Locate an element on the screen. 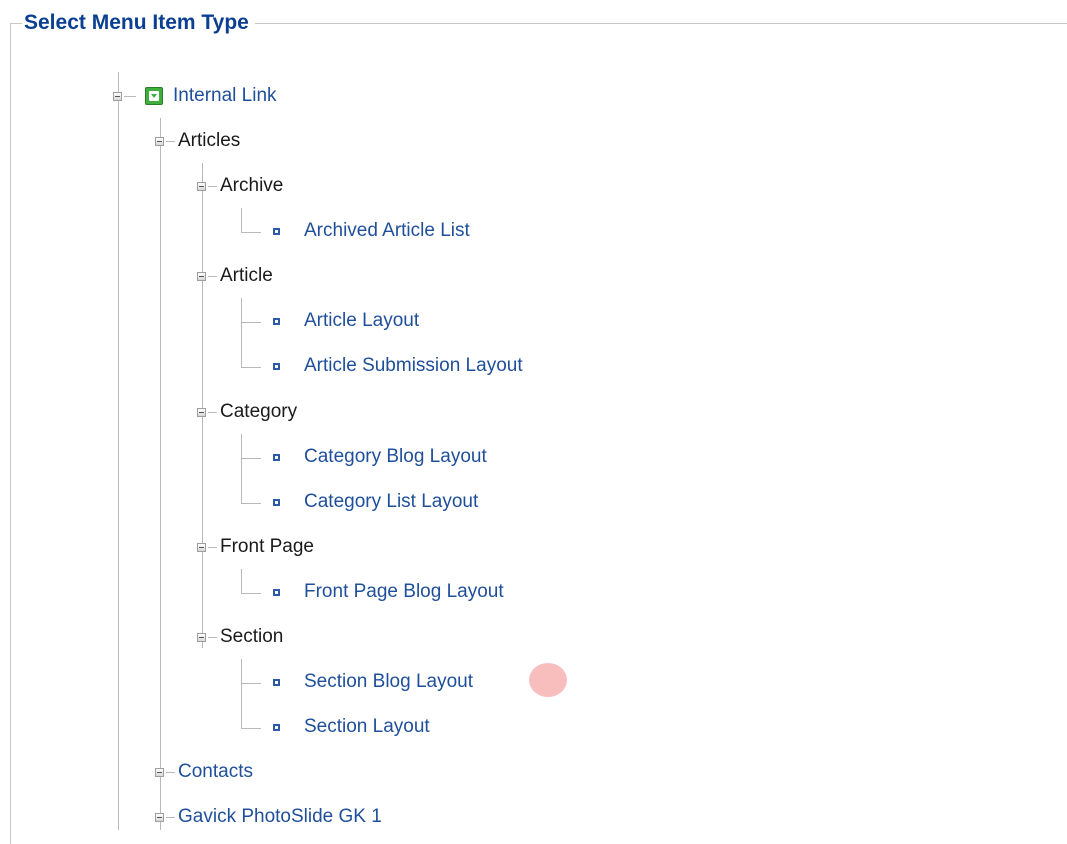 This screenshot has width=1067, height=844. tree-node-section: Section is located at coordinates (240, 637).